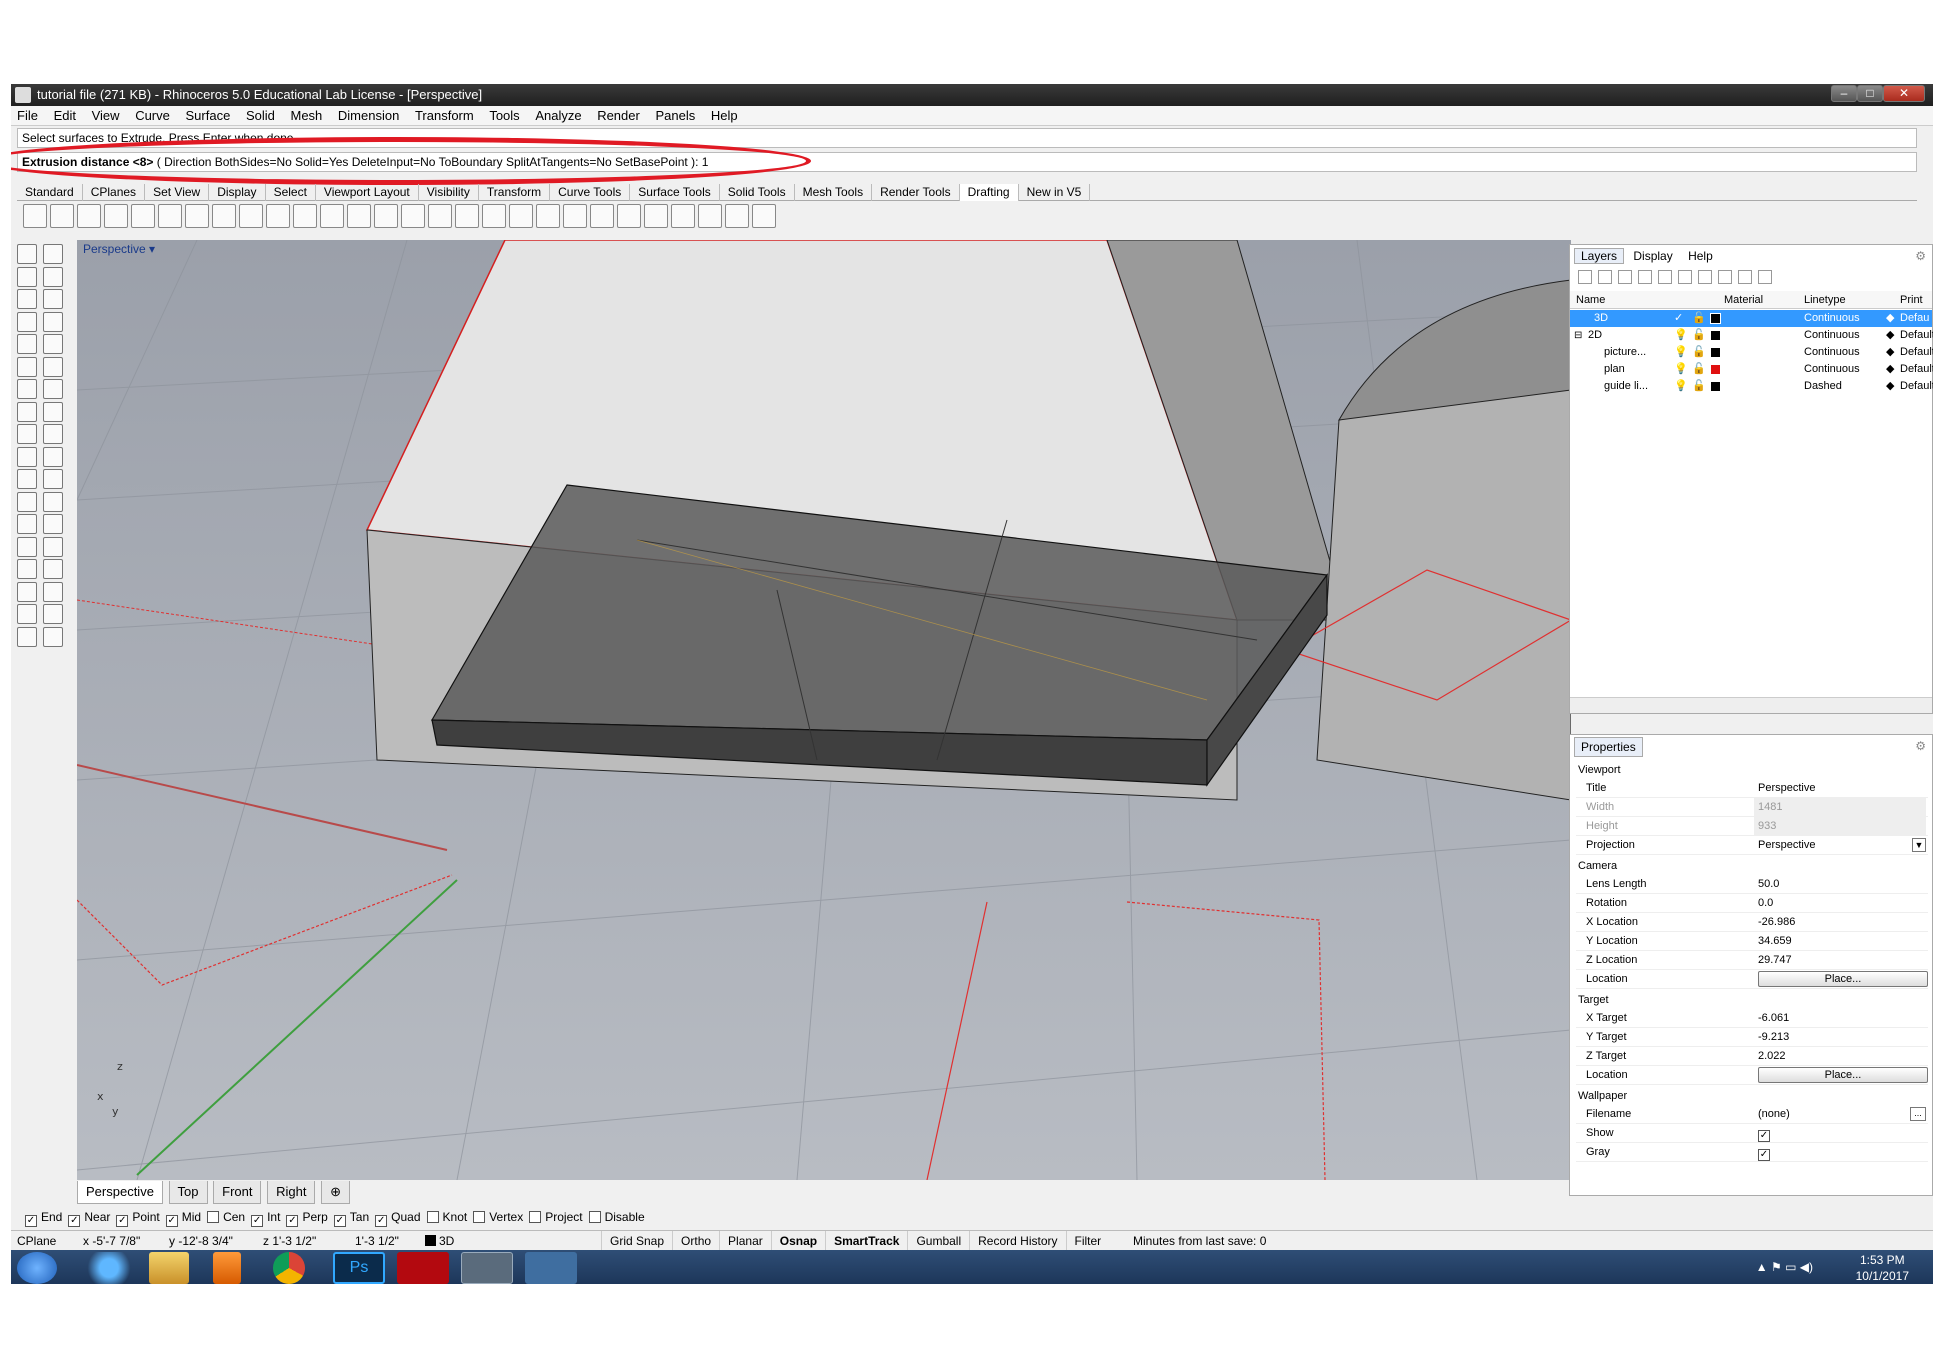  Describe the element at coordinates (143, 216) in the screenshot. I see `polyline-icon` at that location.